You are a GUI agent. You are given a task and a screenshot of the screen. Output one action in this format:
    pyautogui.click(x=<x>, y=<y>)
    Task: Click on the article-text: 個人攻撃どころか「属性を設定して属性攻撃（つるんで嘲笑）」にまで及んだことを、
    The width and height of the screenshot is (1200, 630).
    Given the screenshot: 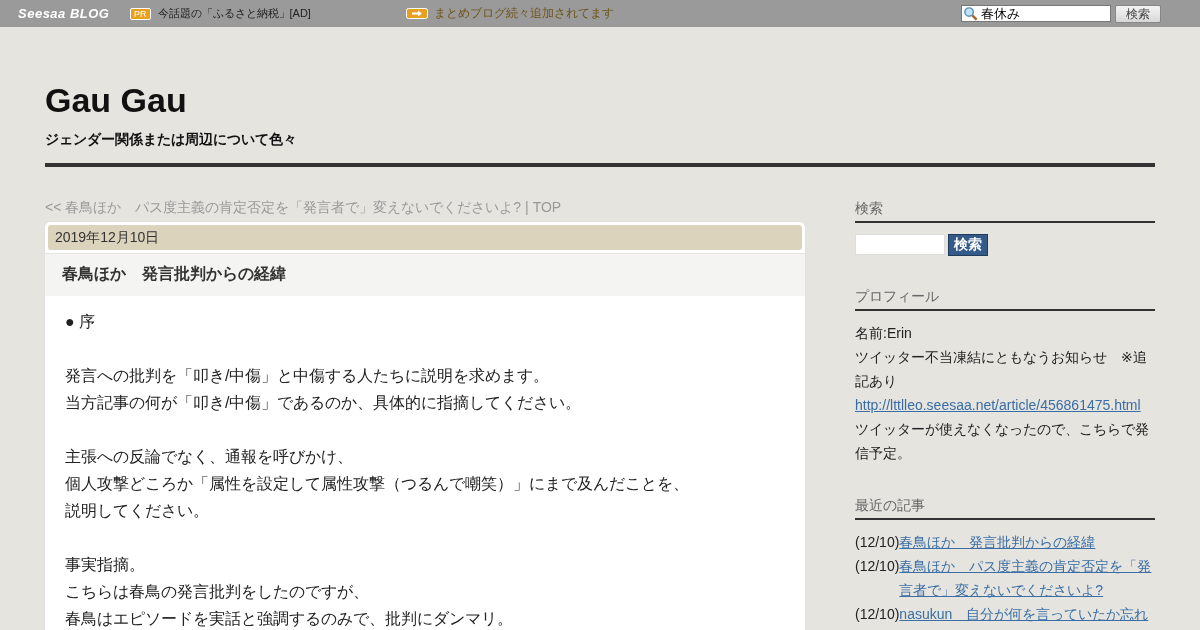 What is the action you would take?
    pyautogui.click(x=377, y=484)
    